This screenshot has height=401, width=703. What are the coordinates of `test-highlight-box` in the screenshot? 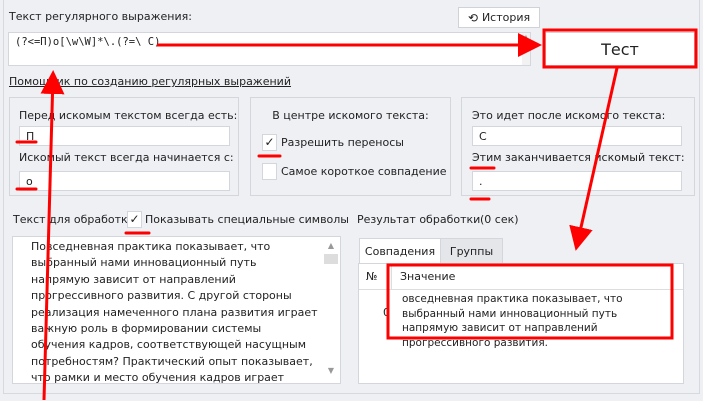 It's located at (620, 48).